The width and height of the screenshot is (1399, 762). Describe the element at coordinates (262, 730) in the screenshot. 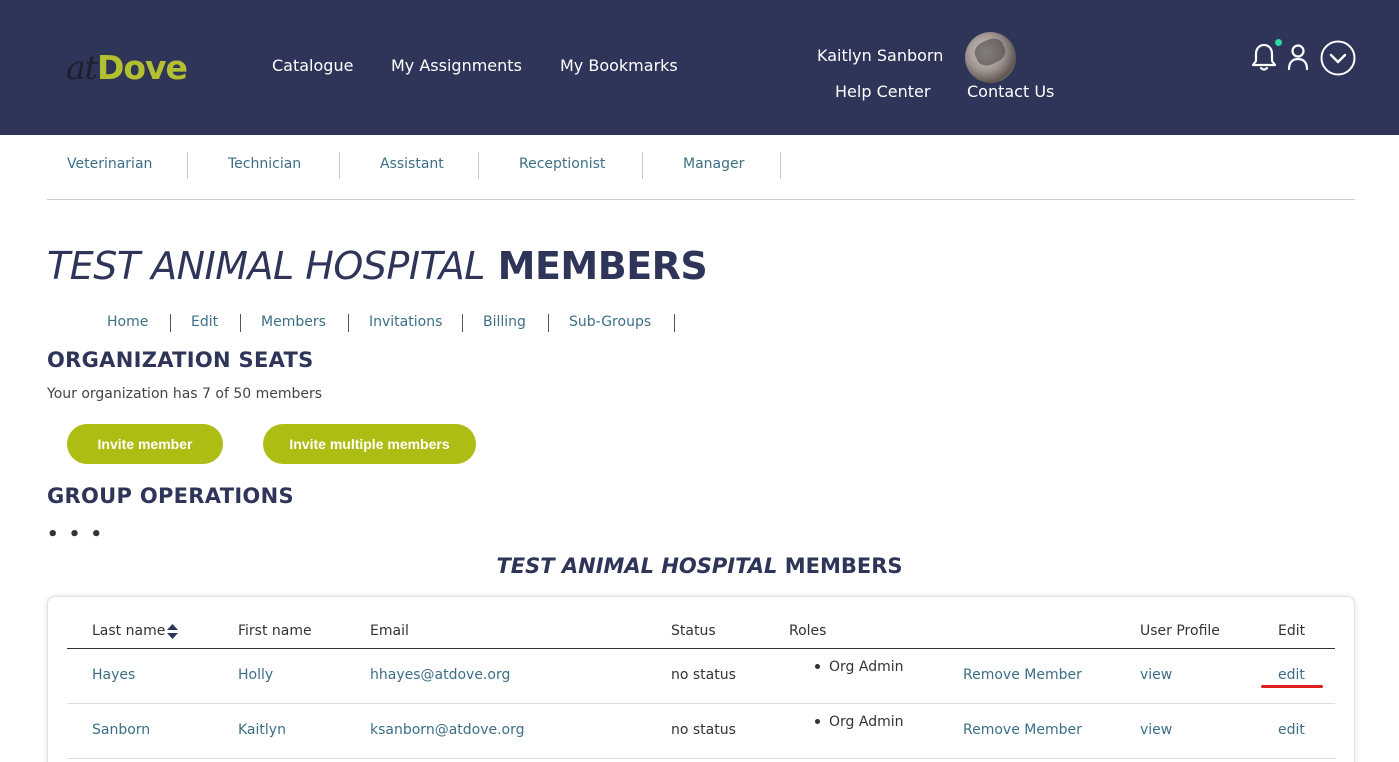

I see `row-first-name: Kaitlyn` at that location.